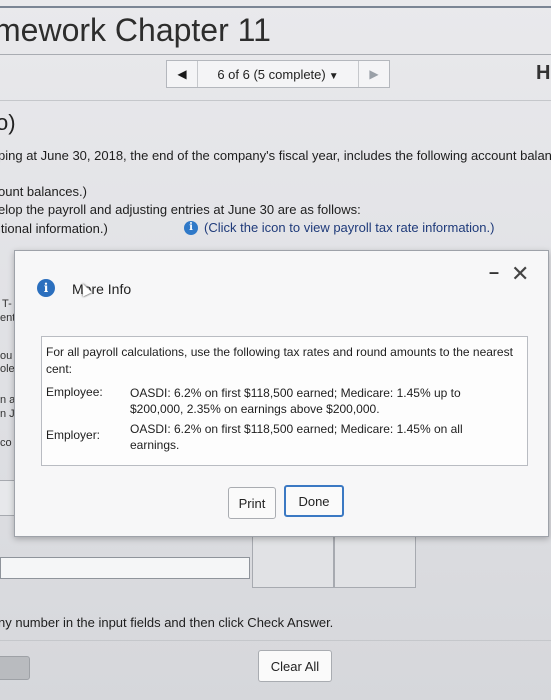  What do you see at coordinates (7, 414) in the screenshot?
I see `background-fragment: n J` at bounding box center [7, 414].